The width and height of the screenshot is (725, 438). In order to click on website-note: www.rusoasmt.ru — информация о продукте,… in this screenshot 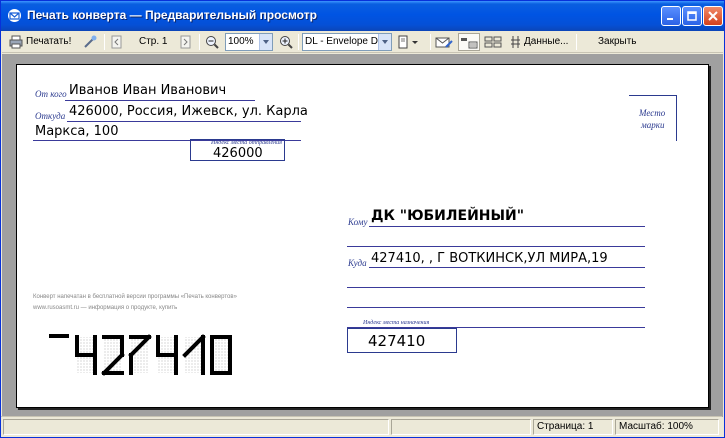, I will do `click(105, 308)`.